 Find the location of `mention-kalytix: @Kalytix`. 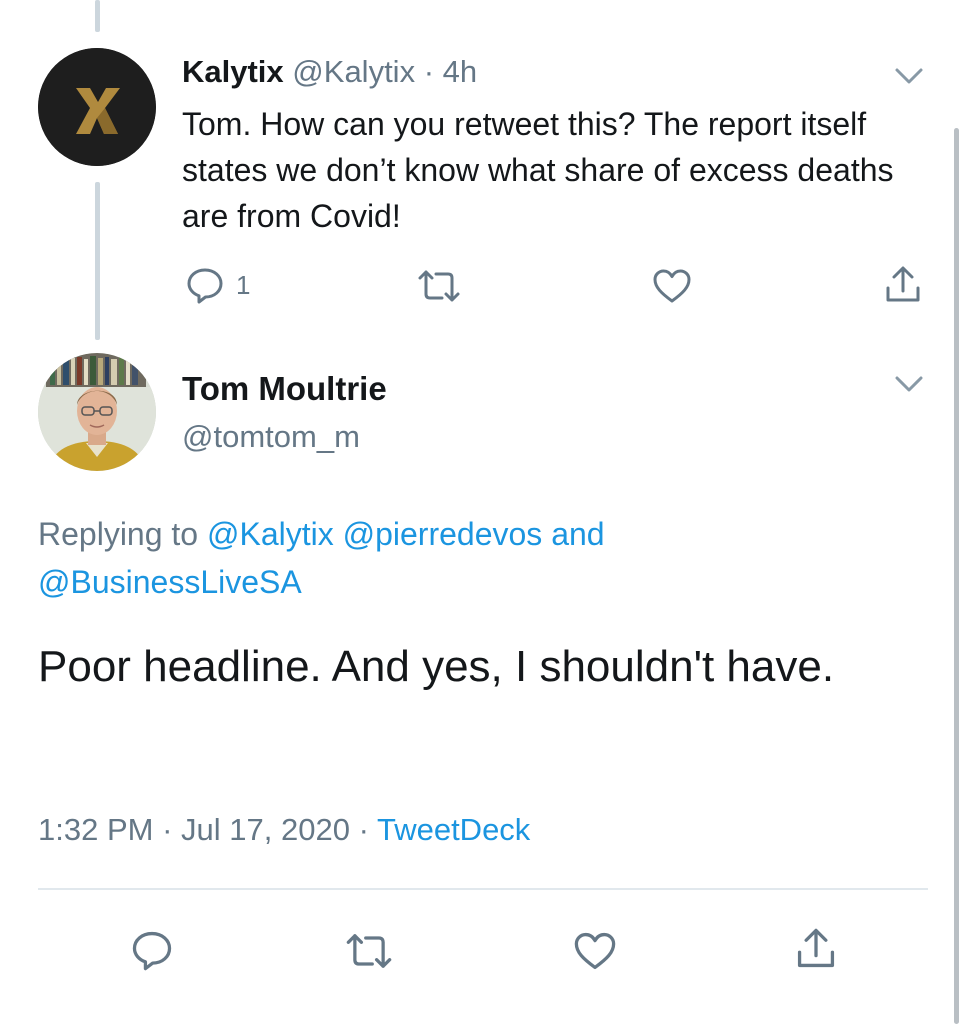

mention-kalytix: @Kalytix is located at coordinates (270, 534).